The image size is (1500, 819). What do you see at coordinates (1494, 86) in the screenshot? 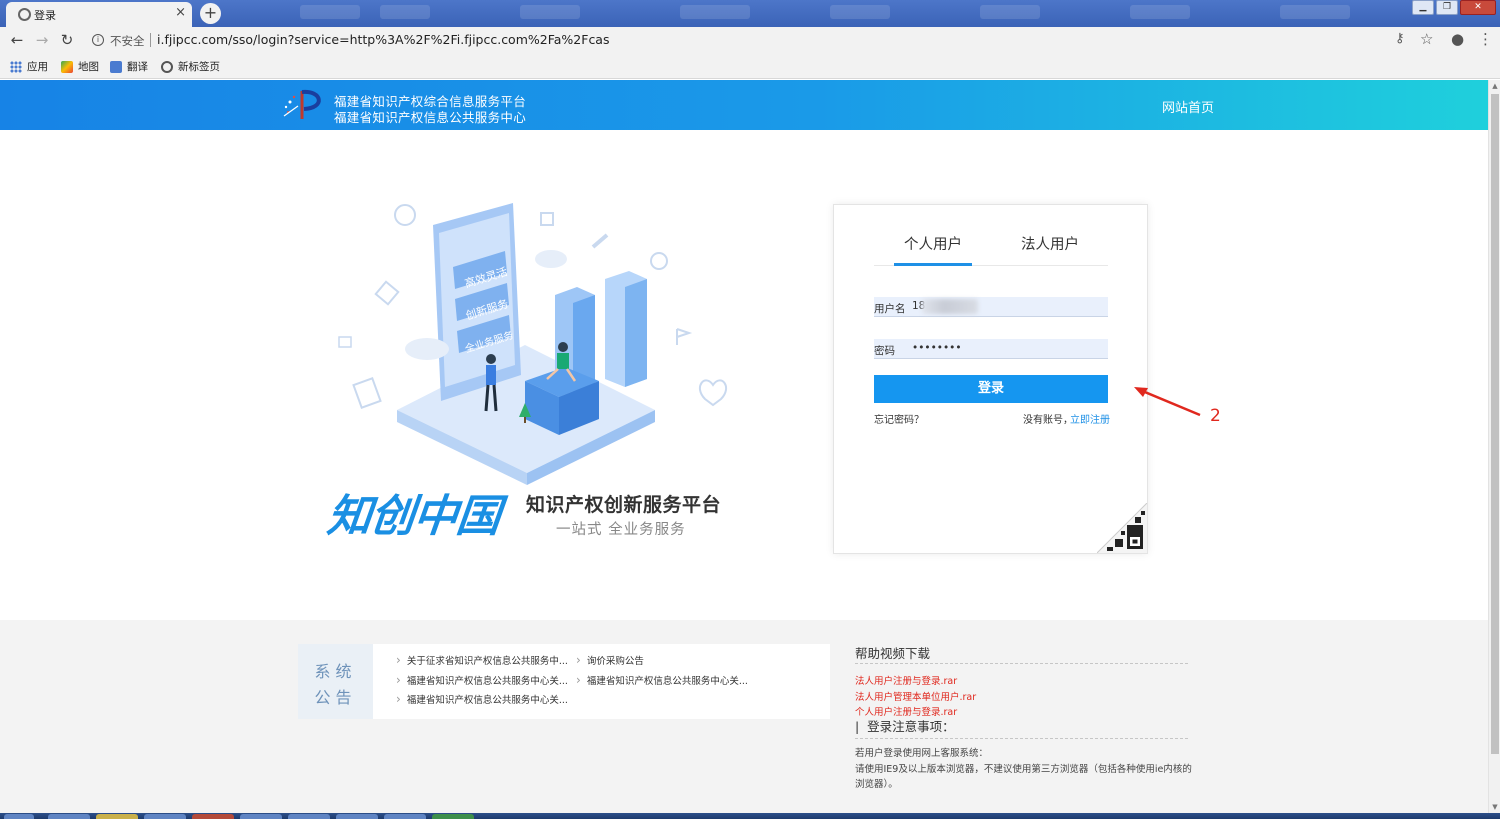
I see `scroll-up-icon: ▲` at bounding box center [1494, 86].